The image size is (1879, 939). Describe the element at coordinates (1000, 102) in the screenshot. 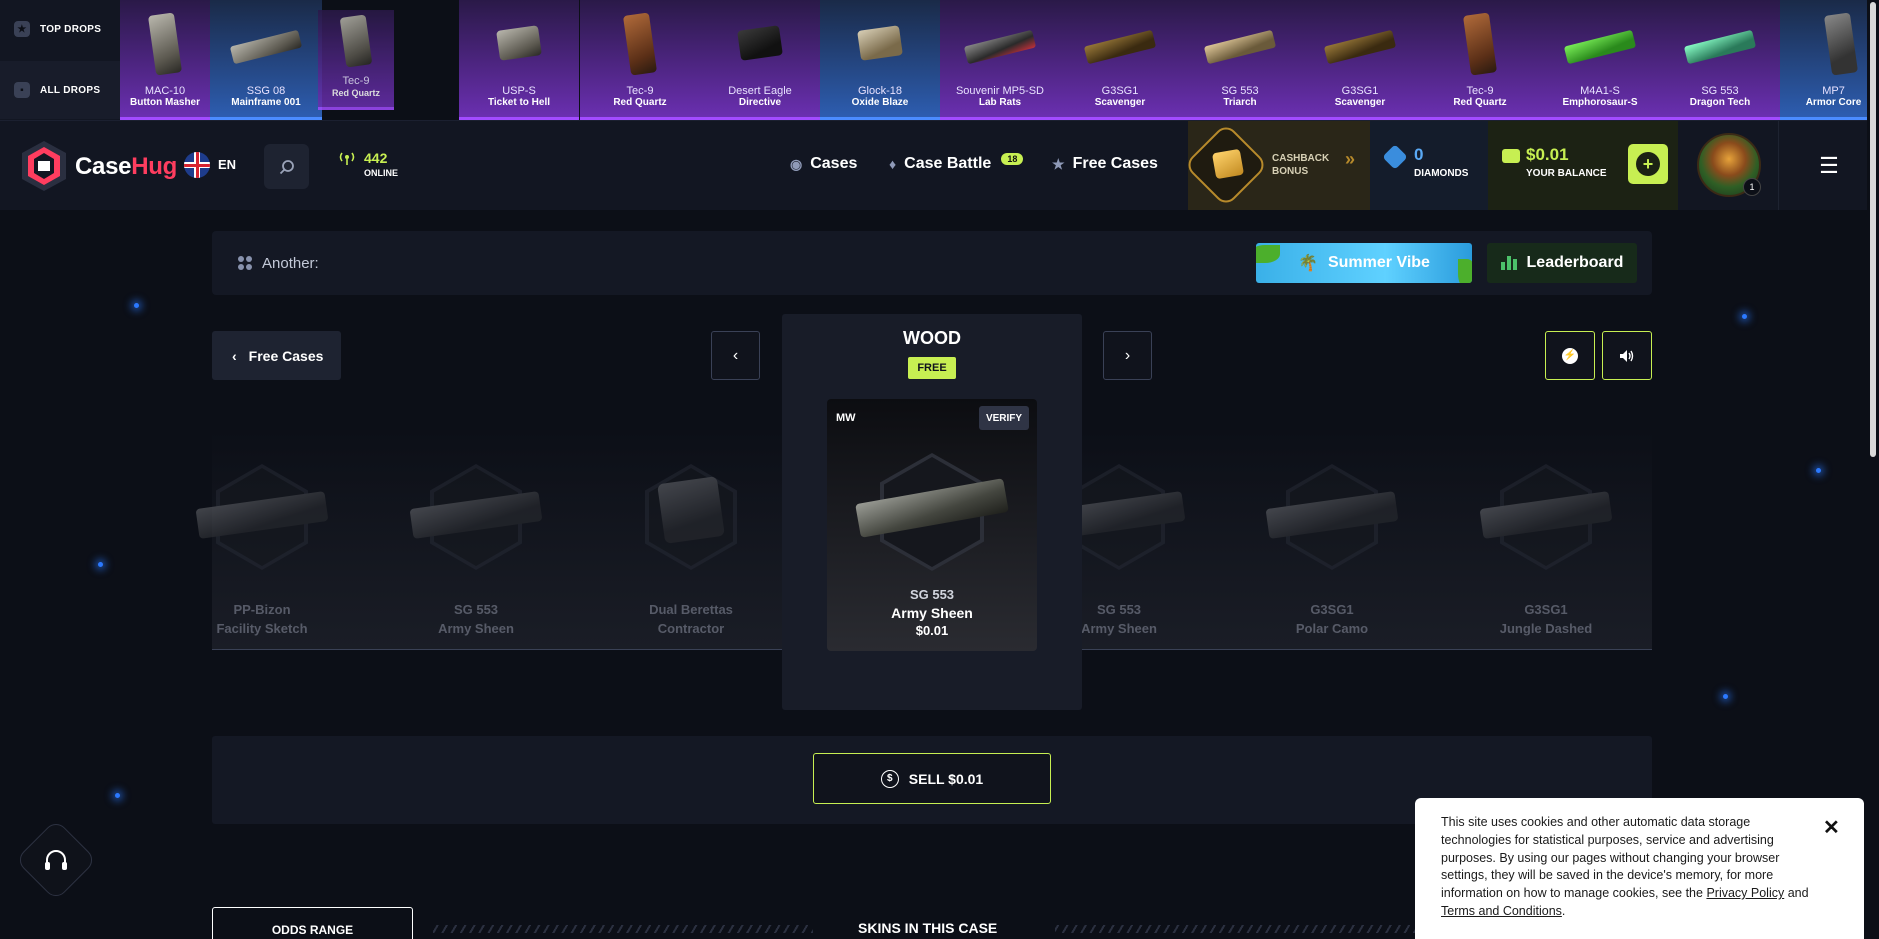

I see `drop-skin: Lab Rats` at that location.